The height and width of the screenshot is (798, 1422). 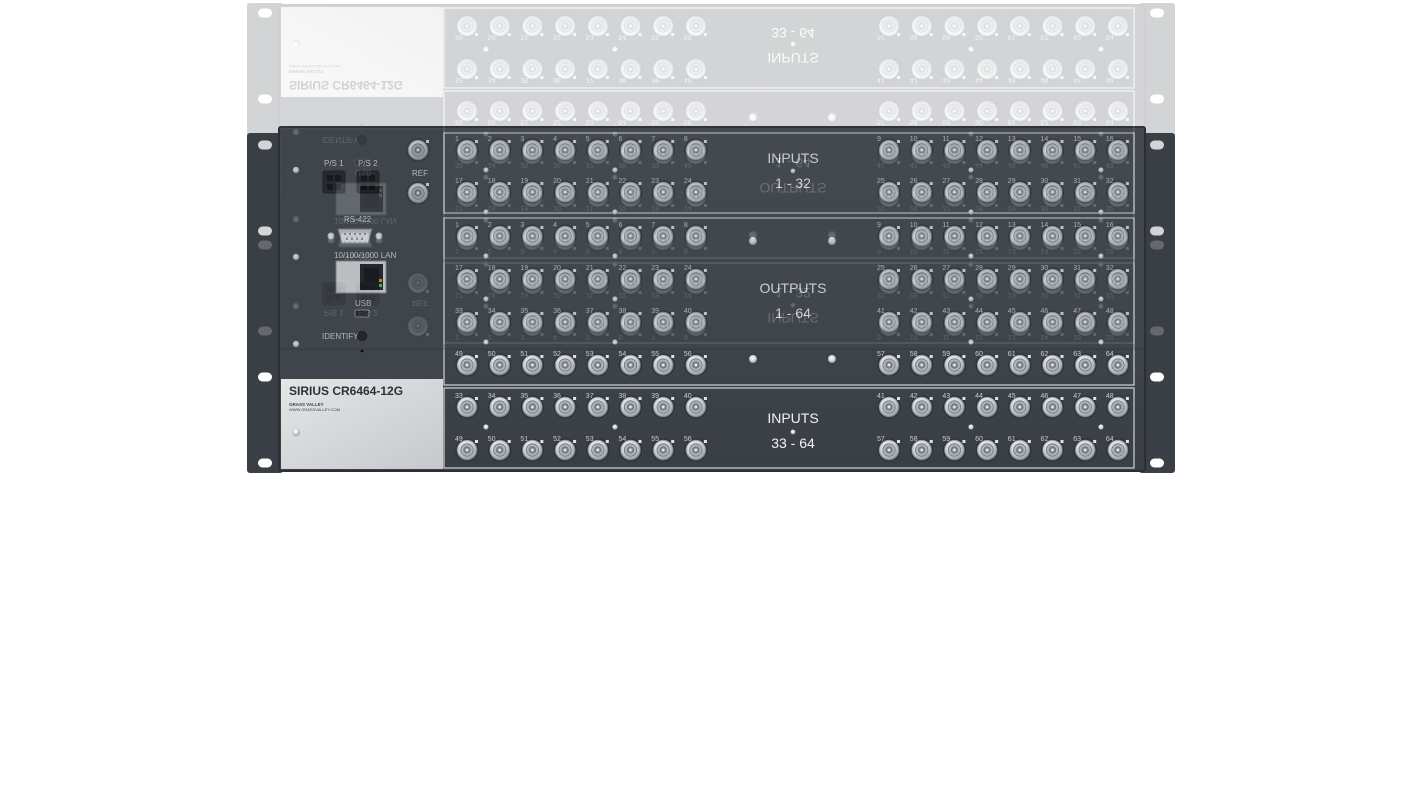 What do you see at coordinates (686, 225) in the screenshot?
I see `port-number: 8` at bounding box center [686, 225].